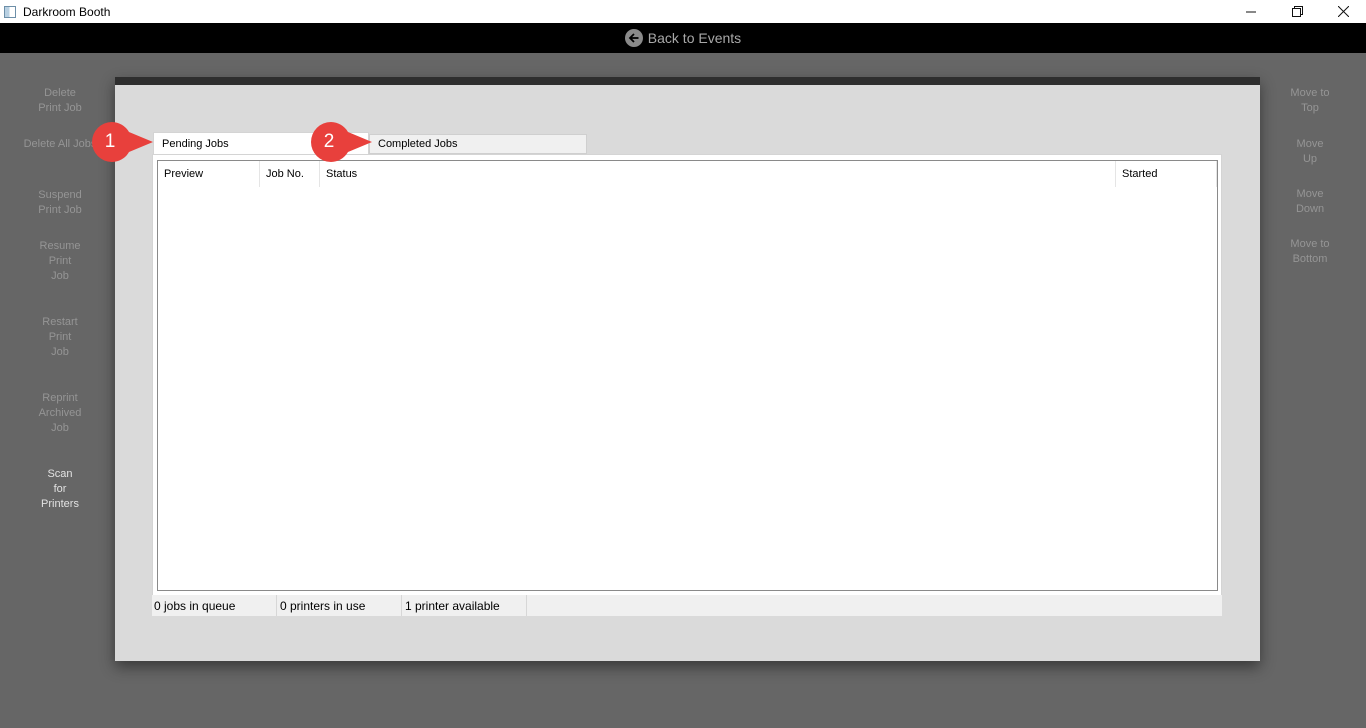 The image size is (1366, 728). What do you see at coordinates (67, 11) in the screenshot?
I see `window-title: Darkroom Booth` at bounding box center [67, 11].